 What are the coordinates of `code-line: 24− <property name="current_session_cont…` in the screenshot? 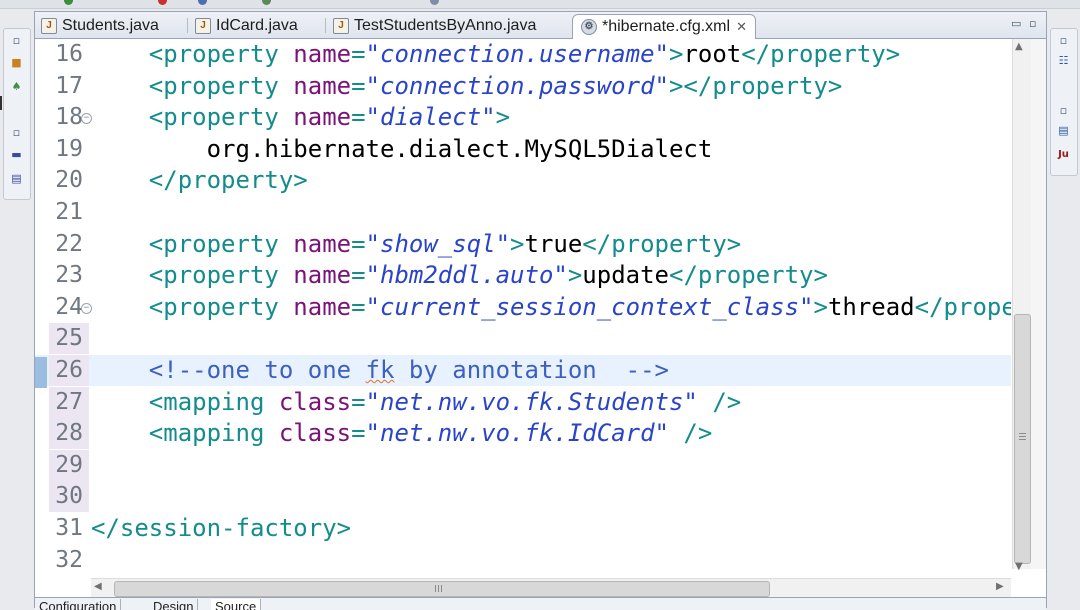 It's located at (523, 307).